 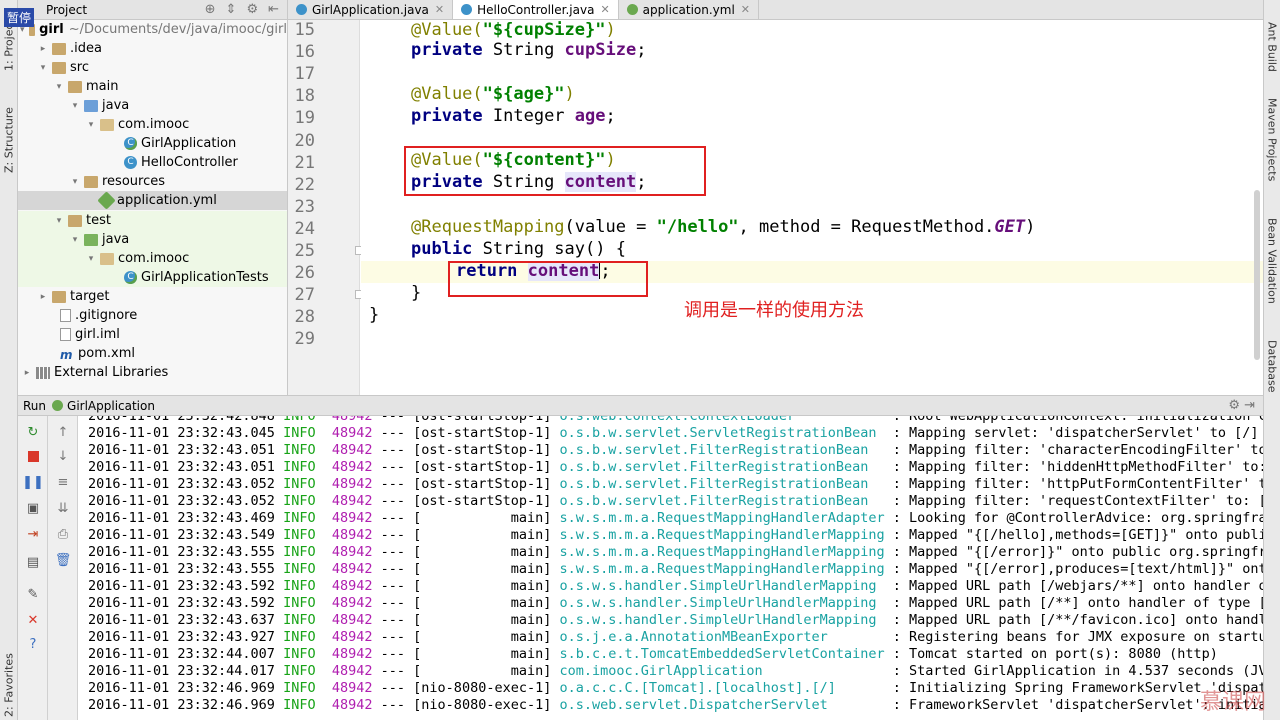 I want to click on log-ts: 2016-11-01 23:32:43.927, so click(x=181, y=637).